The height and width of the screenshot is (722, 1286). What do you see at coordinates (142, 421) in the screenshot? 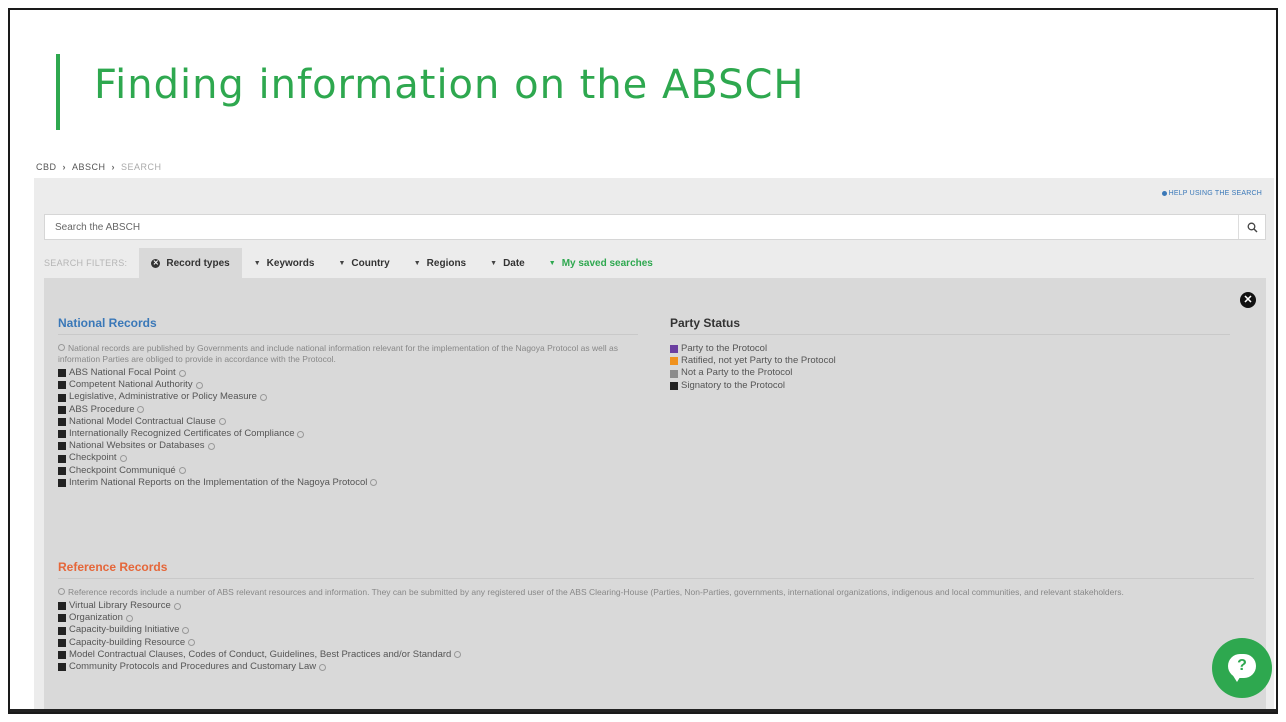
I see `item-label: National Model Contractual Clause` at bounding box center [142, 421].